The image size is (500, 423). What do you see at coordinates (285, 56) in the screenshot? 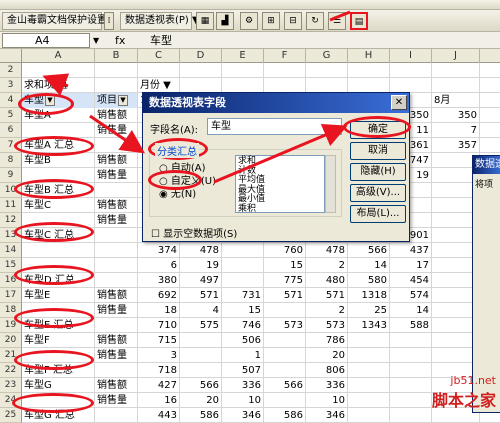
I see `column-header-f: F` at bounding box center [285, 56].